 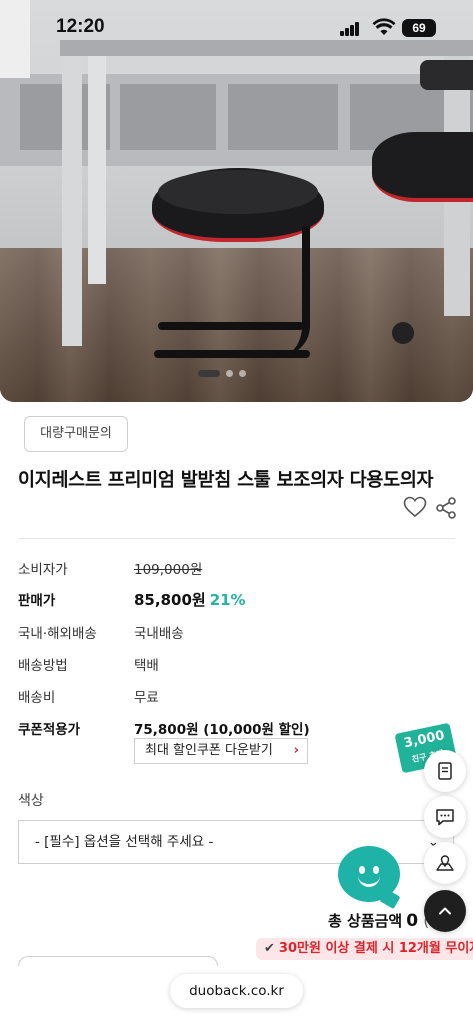 What do you see at coordinates (415, 507) in the screenshot?
I see `heart-icon` at bounding box center [415, 507].